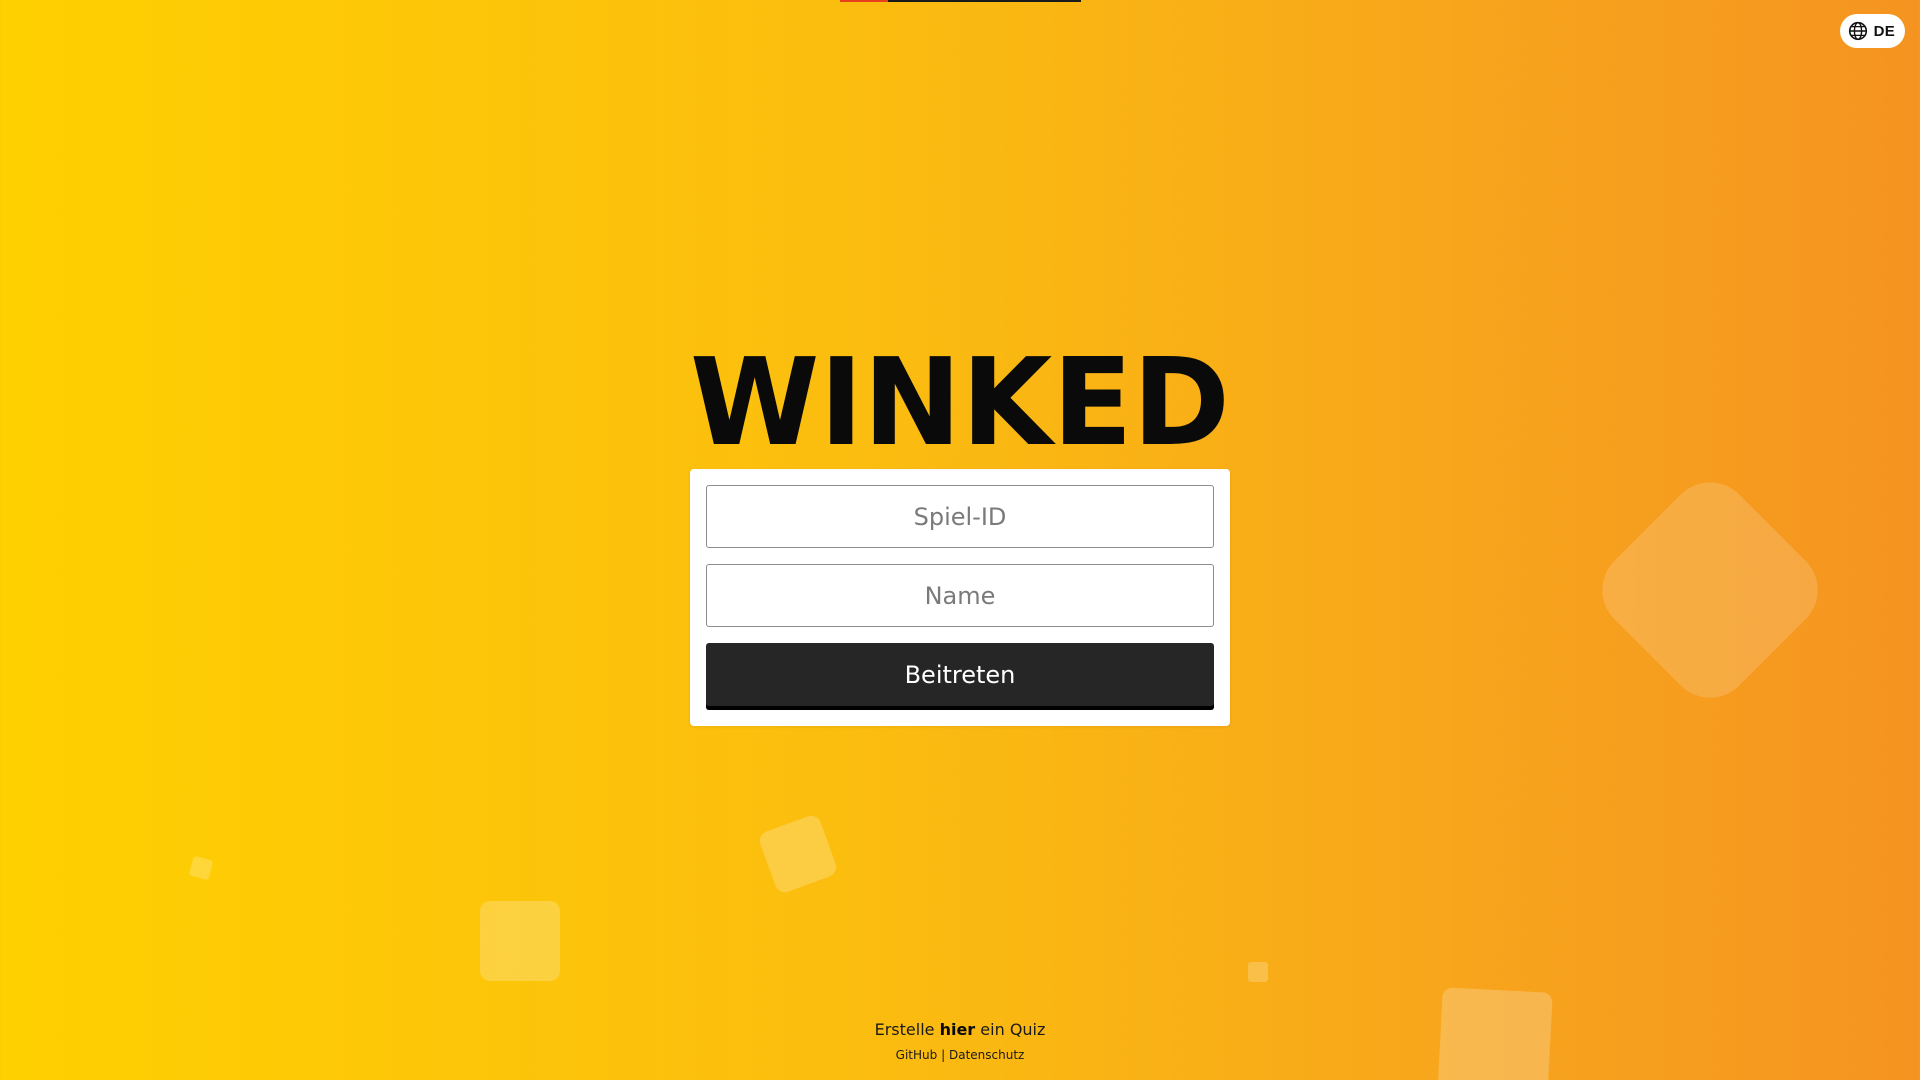 This screenshot has width=1920, height=1080. I want to click on create-quiz-prefix: Erstelle, so click(904, 1029).